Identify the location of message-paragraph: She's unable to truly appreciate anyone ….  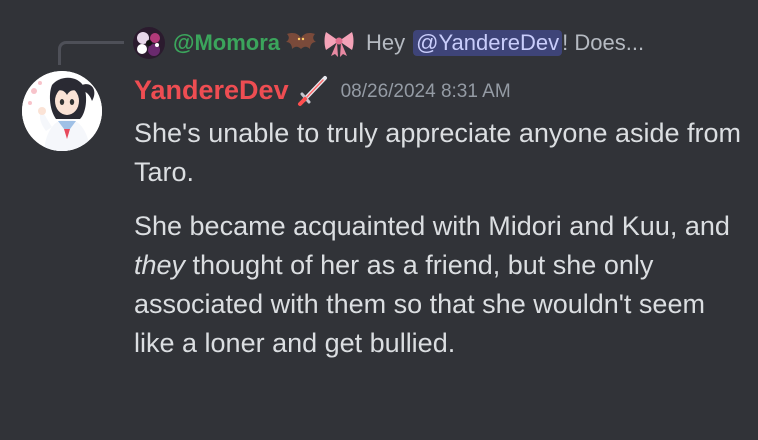
(438, 152).